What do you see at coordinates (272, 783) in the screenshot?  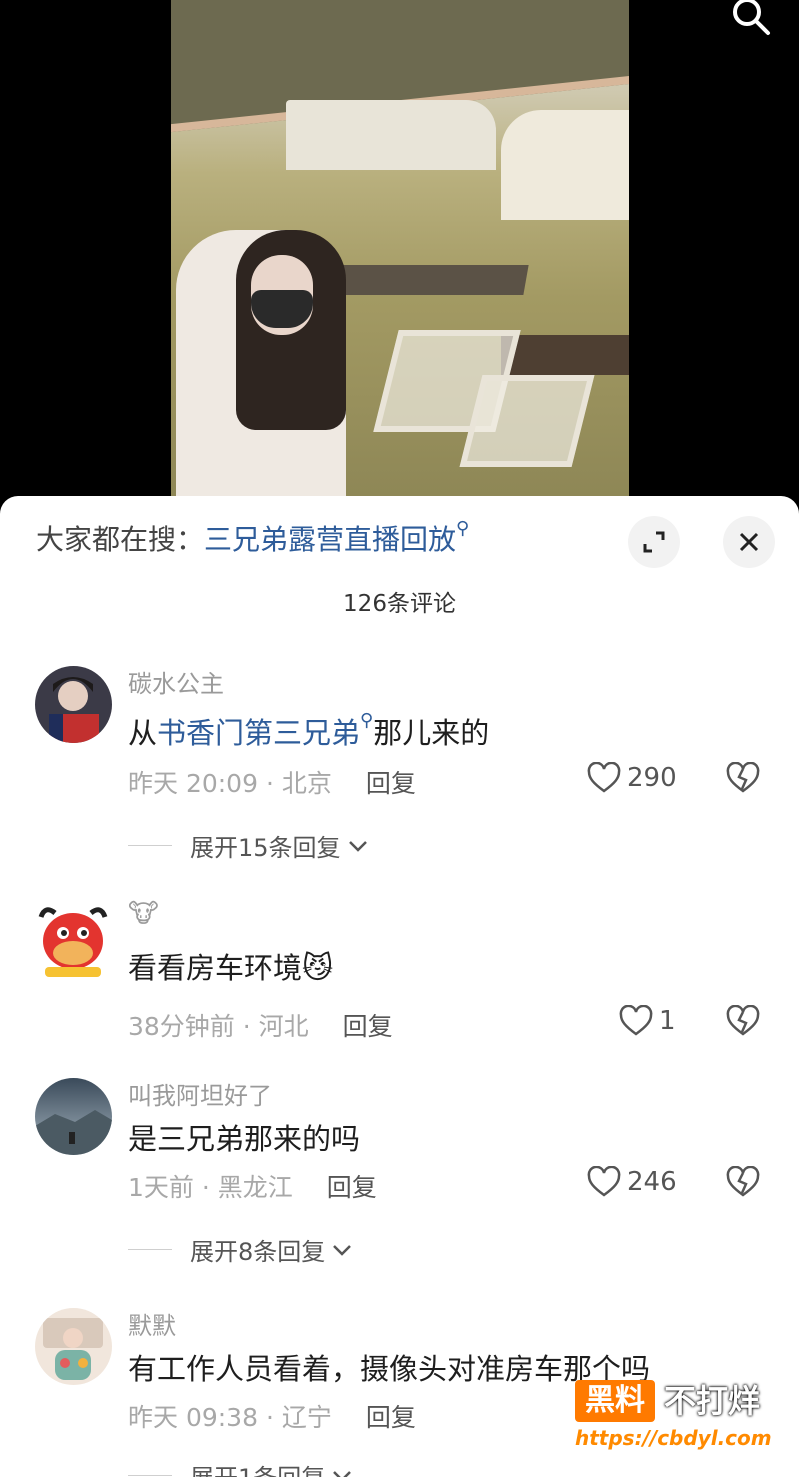 I see `comment-meta: 昨天 20:09 · 北京 回复` at bounding box center [272, 783].